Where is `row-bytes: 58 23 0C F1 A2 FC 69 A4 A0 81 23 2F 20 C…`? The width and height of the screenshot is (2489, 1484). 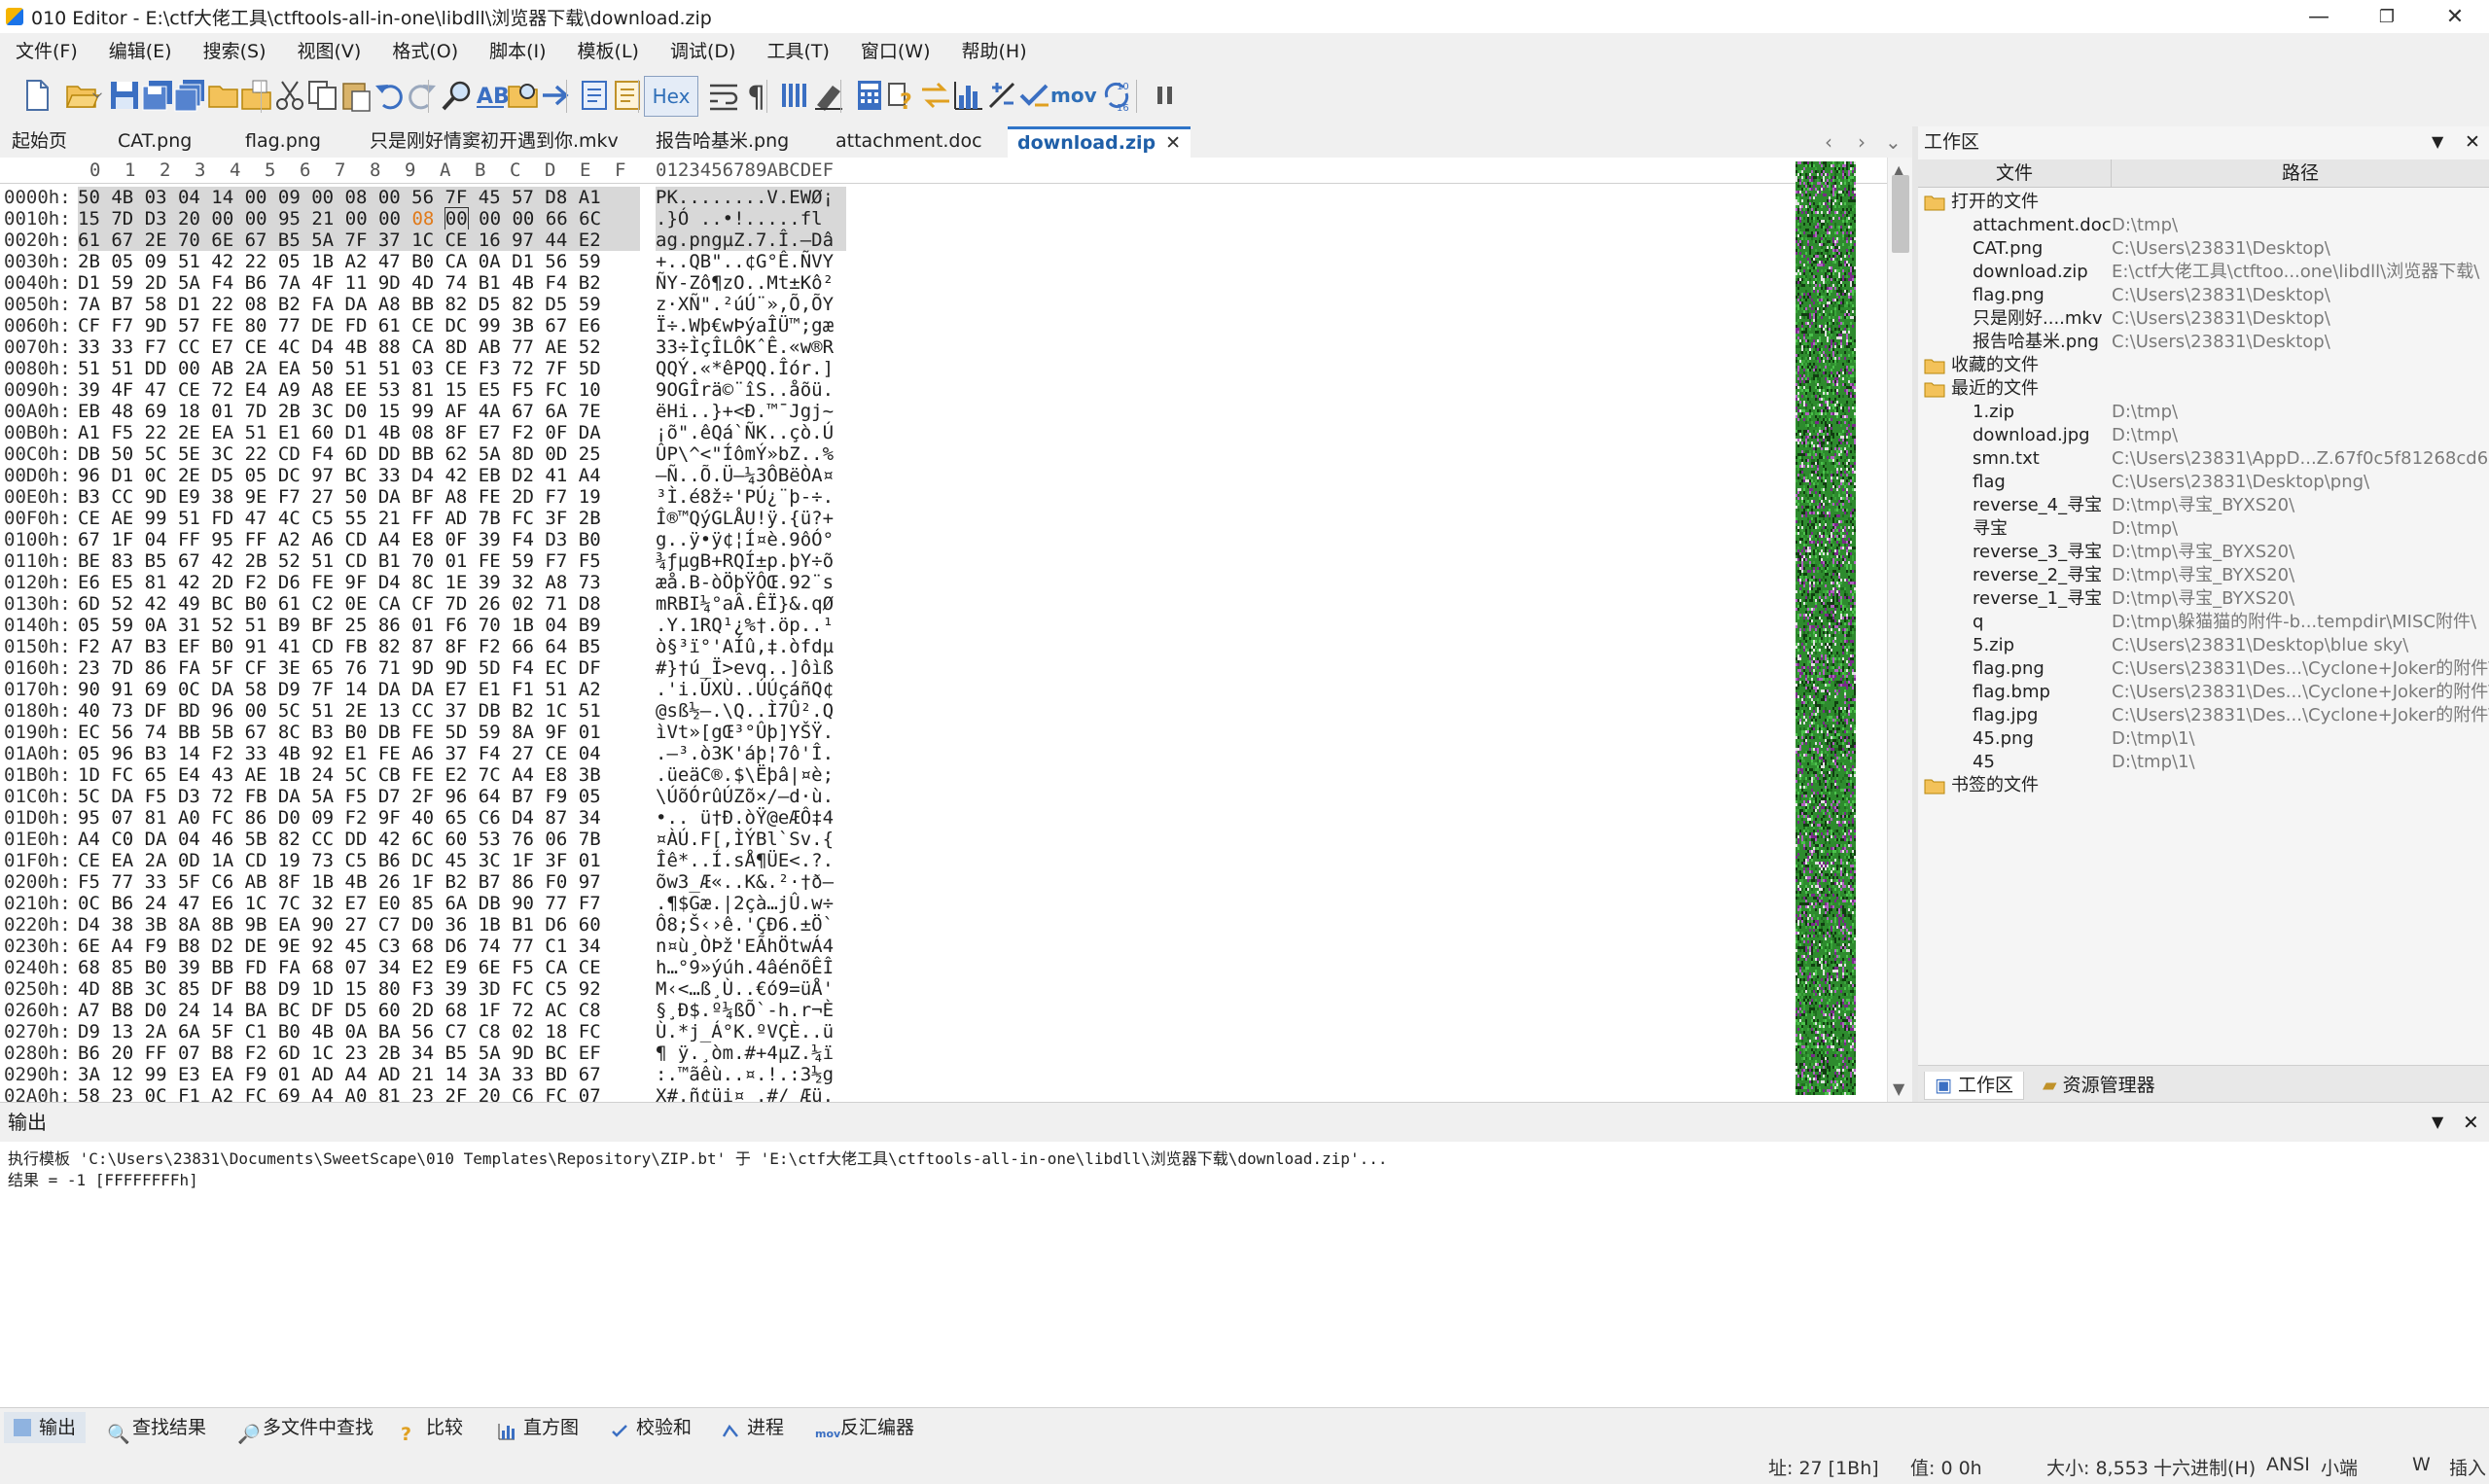 row-bytes: 58 23 0C F1 A2 FC 69 A4 A0 81 23 2F 20 C… is located at coordinates (359, 1094).